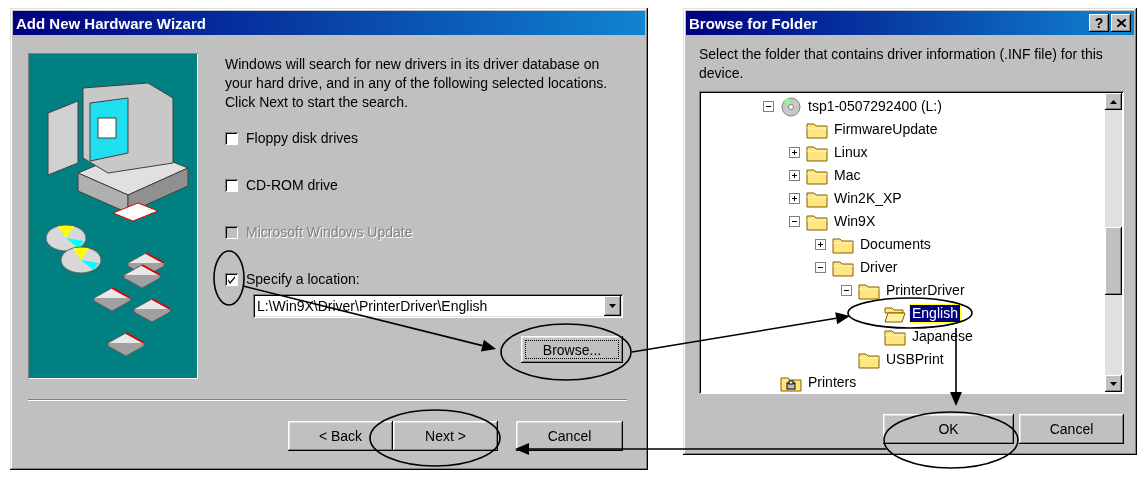  Describe the element at coordinates (73, 249) in the screenshot. I see `cd-drawing` at that location.